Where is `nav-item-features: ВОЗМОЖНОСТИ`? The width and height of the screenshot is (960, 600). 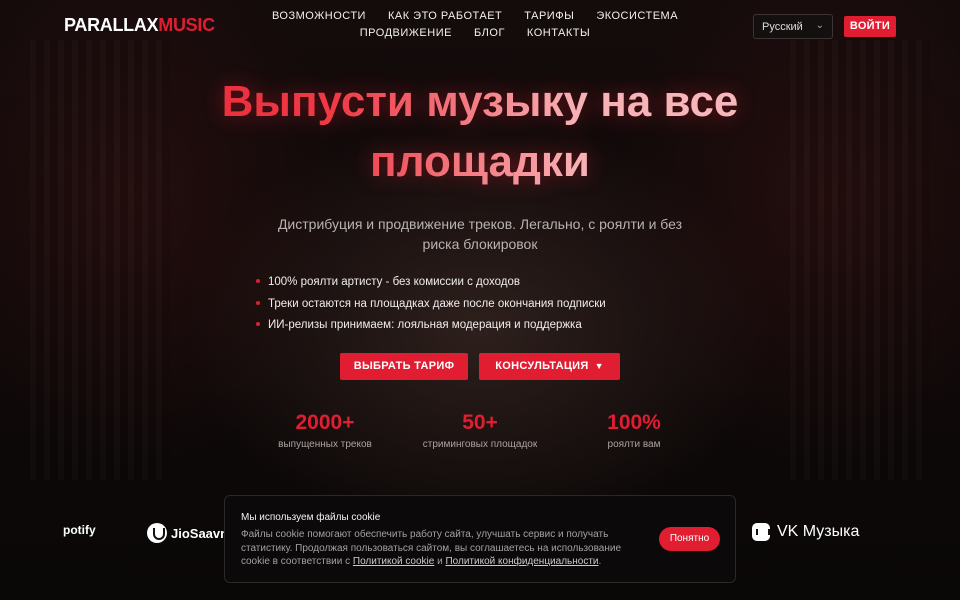 nav-item-features: ВОЗМОЖНОСТИ is located at coordinates (319, 16).